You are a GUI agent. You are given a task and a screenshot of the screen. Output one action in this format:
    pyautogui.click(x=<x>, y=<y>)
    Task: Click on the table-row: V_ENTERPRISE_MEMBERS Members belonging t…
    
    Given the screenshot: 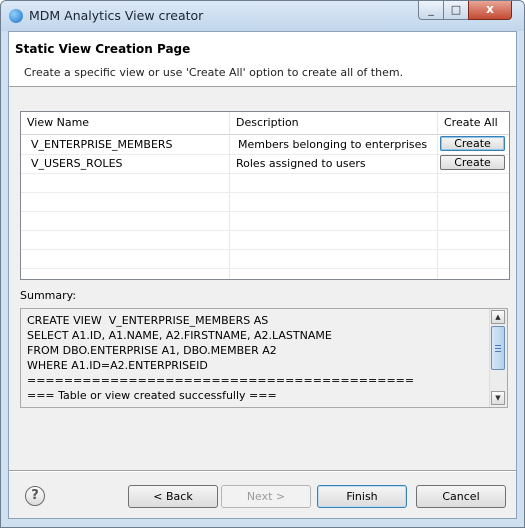 What is the action you would take?
    pyautogui.click(x=265, y=145)
    